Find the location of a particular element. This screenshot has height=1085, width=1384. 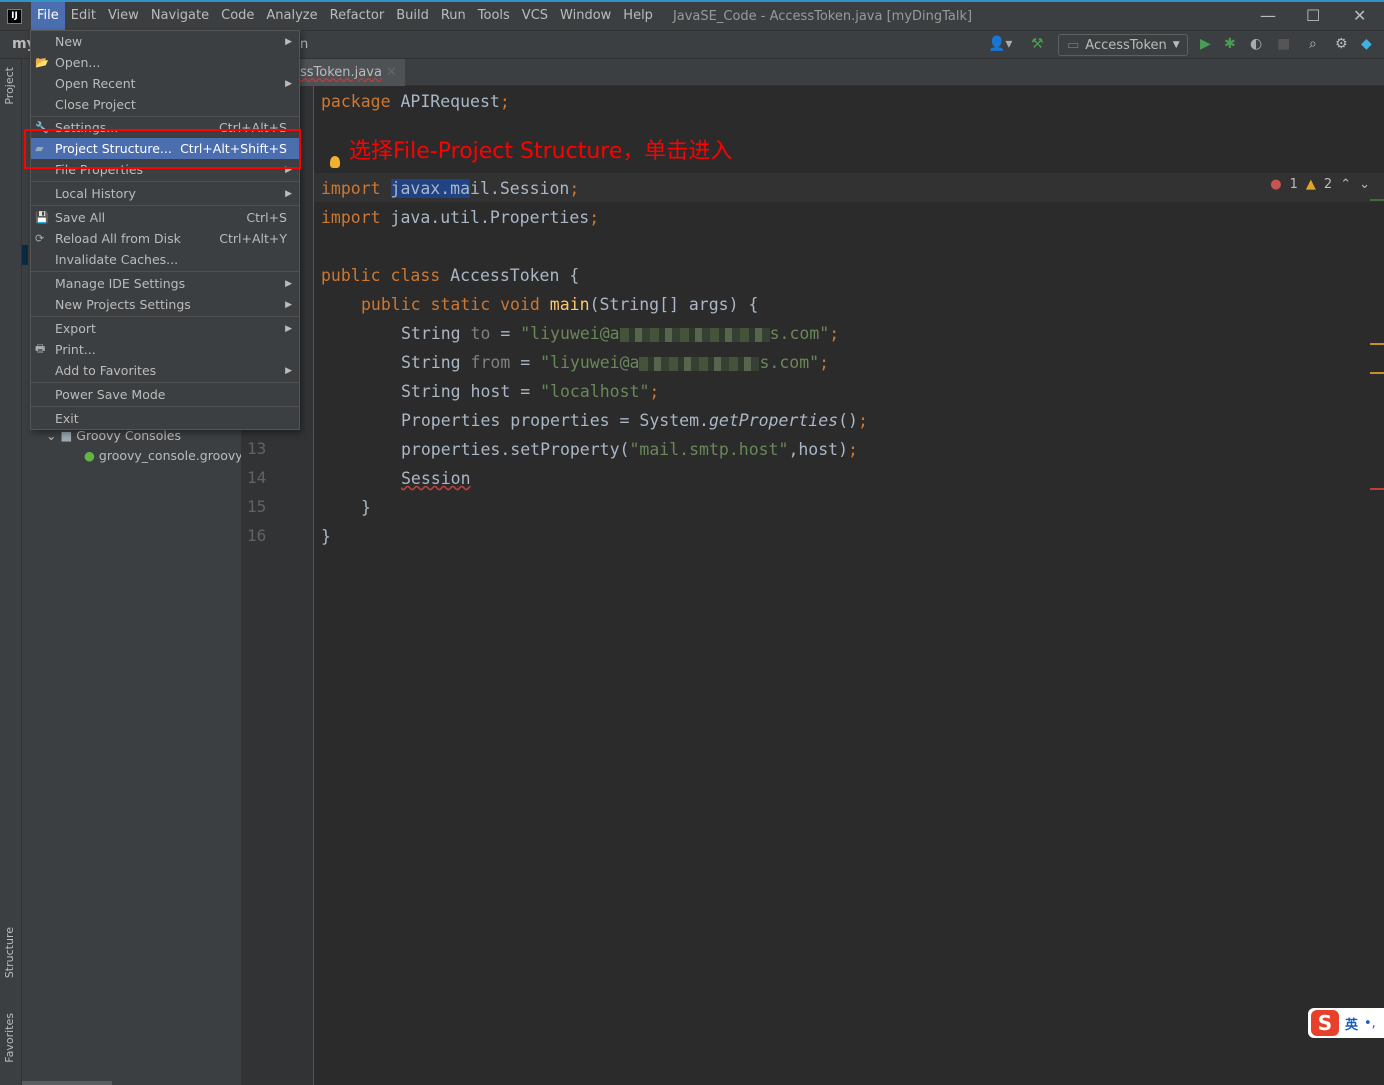

menu-code: Code is located at coordinates (237, 16).